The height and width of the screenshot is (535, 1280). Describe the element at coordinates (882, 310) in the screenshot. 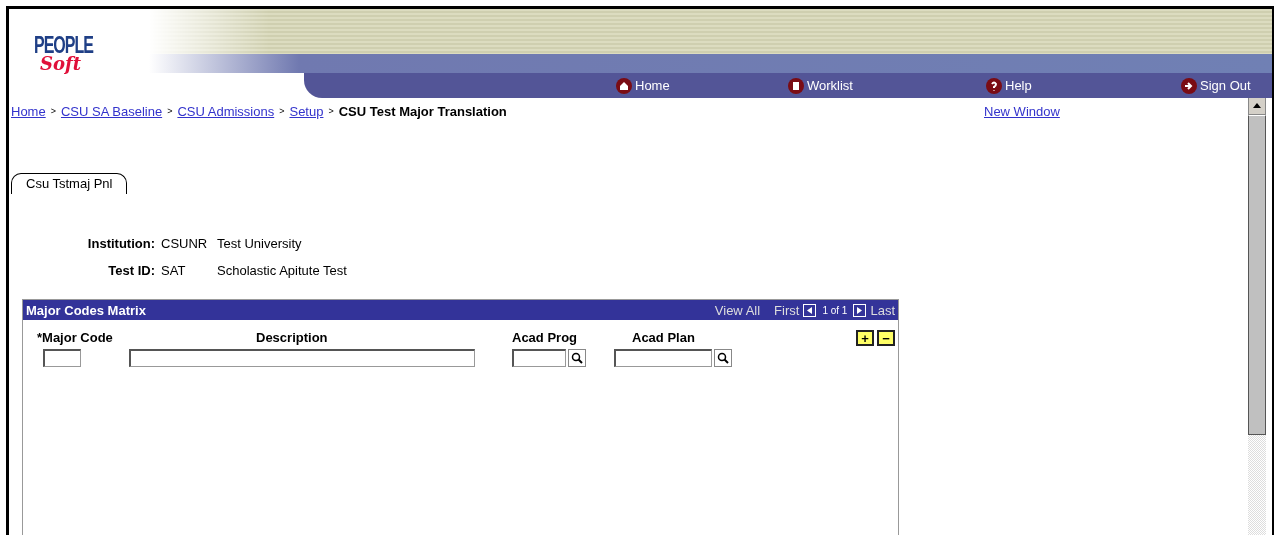

I see `last-link: Last` at that location.